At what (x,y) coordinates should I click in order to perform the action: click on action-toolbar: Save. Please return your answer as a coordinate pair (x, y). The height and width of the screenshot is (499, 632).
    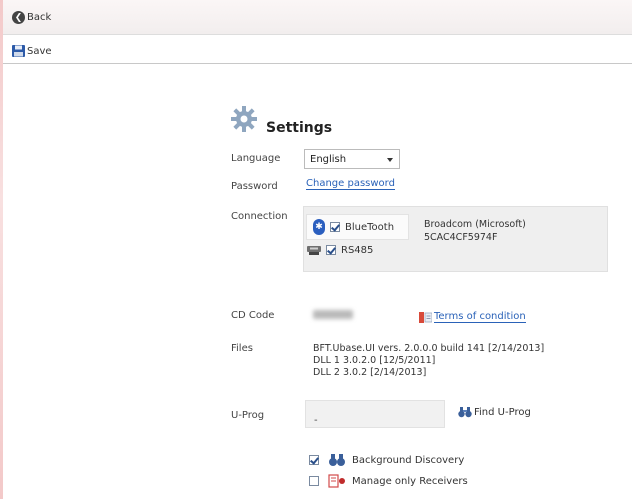
    Looking at the image, I should click on (317, 49).